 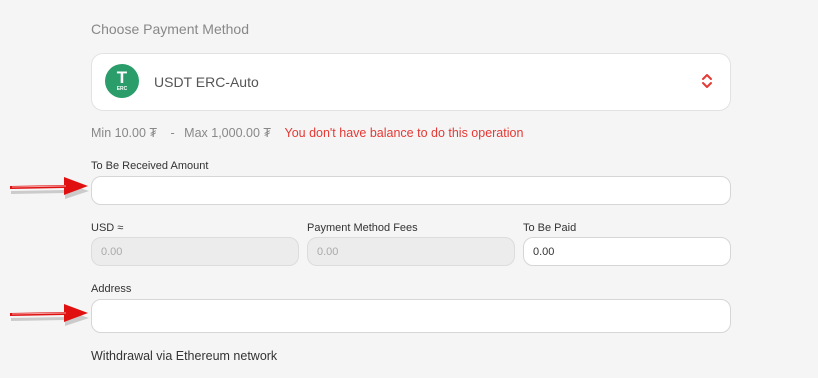 What do you see at coordinates (124, 133) in the screenshot?
I see `min-limit: Min 10.00 ₮` at bounding box center [124, 133].